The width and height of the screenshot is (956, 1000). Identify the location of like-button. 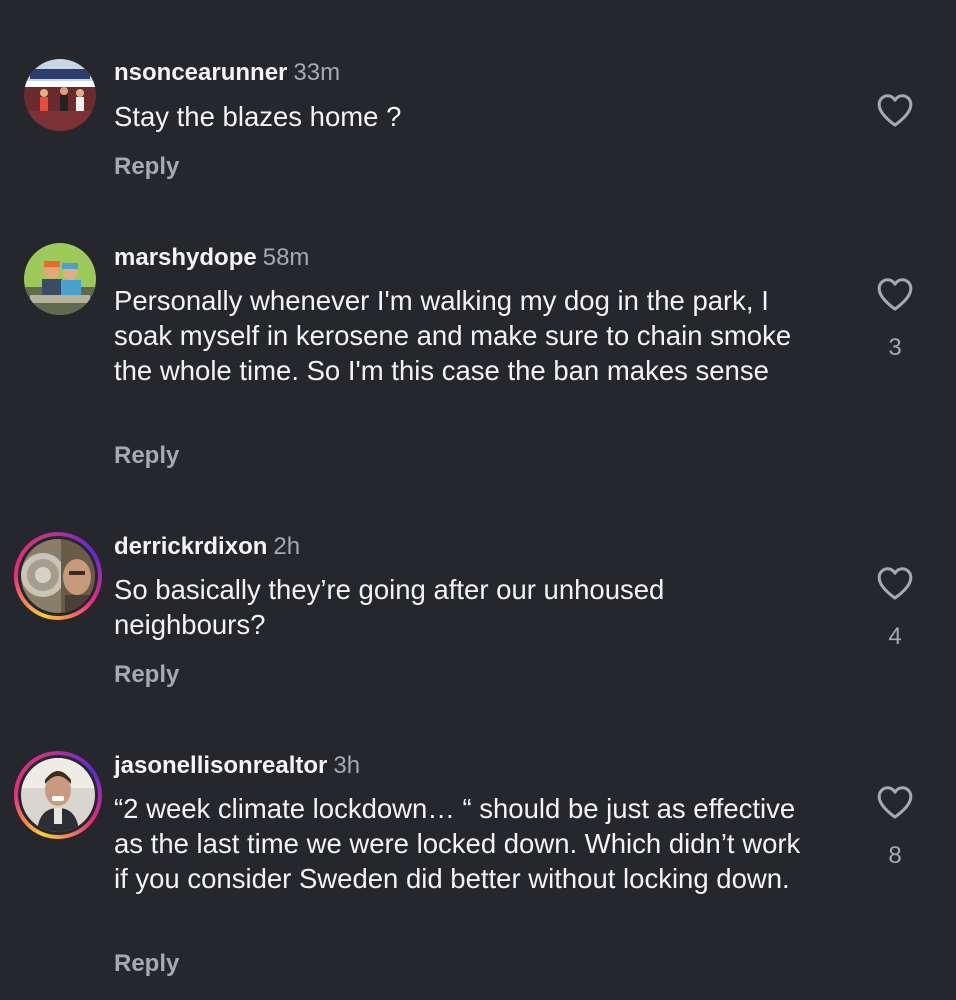
(895, 802).